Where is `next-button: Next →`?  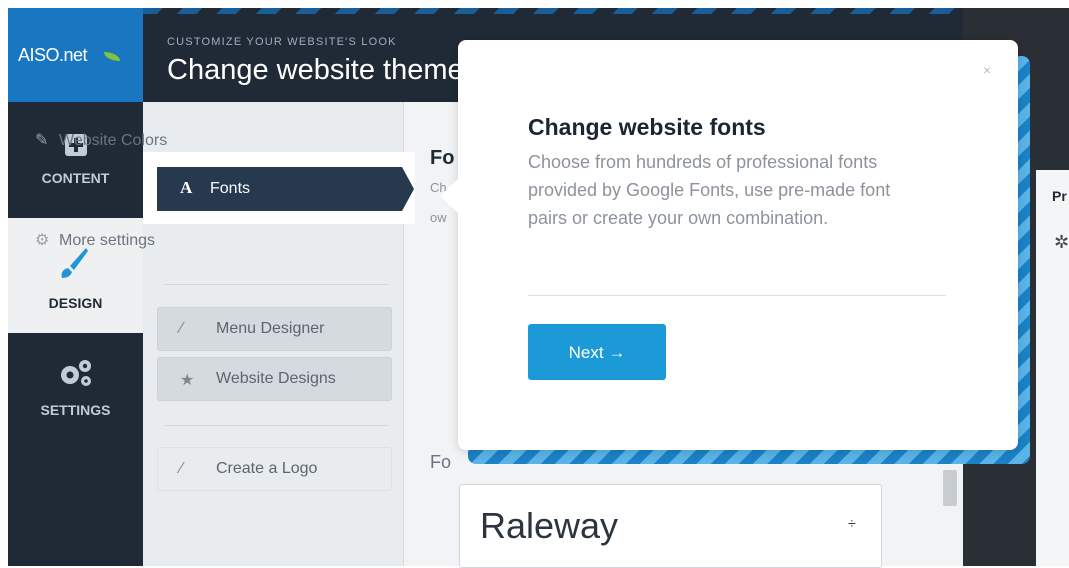 next-button: Next → is located at coordinates (597, 352).